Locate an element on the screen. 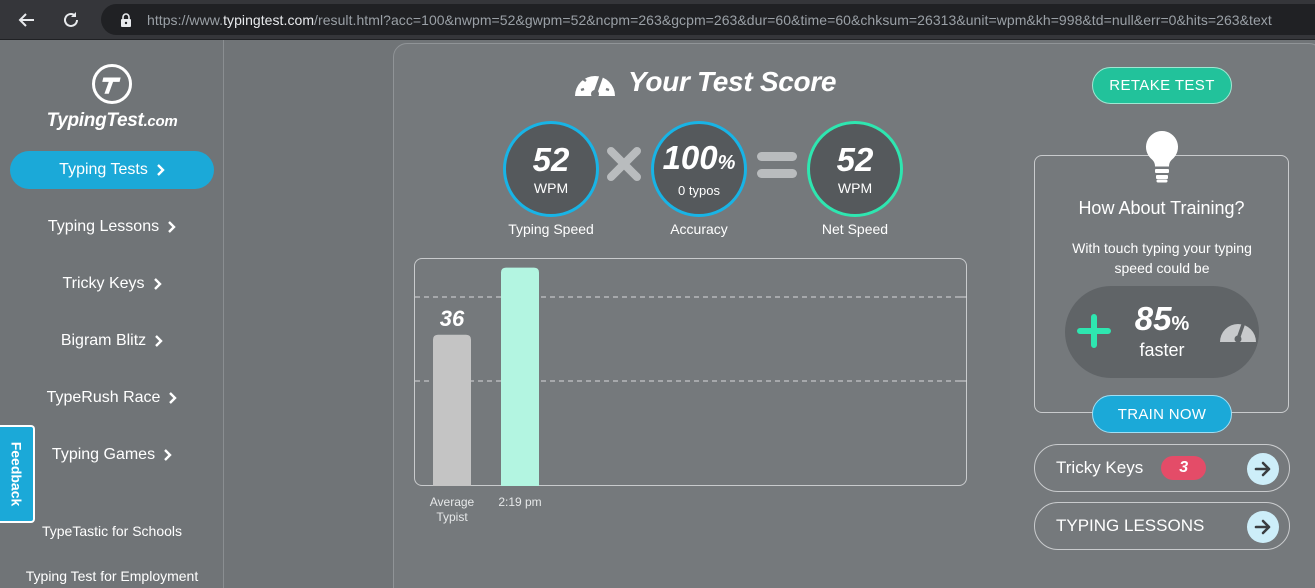  x-category-label: 2:19 pm is located at coordinates (519, 502).